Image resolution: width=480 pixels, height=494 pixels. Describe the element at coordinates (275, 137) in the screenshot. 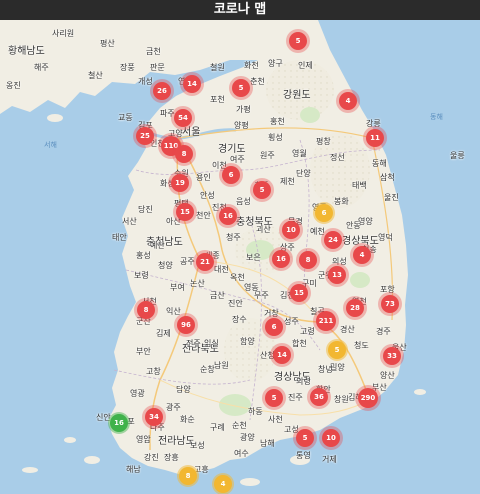

I see `place-label: 횡성` at that location.